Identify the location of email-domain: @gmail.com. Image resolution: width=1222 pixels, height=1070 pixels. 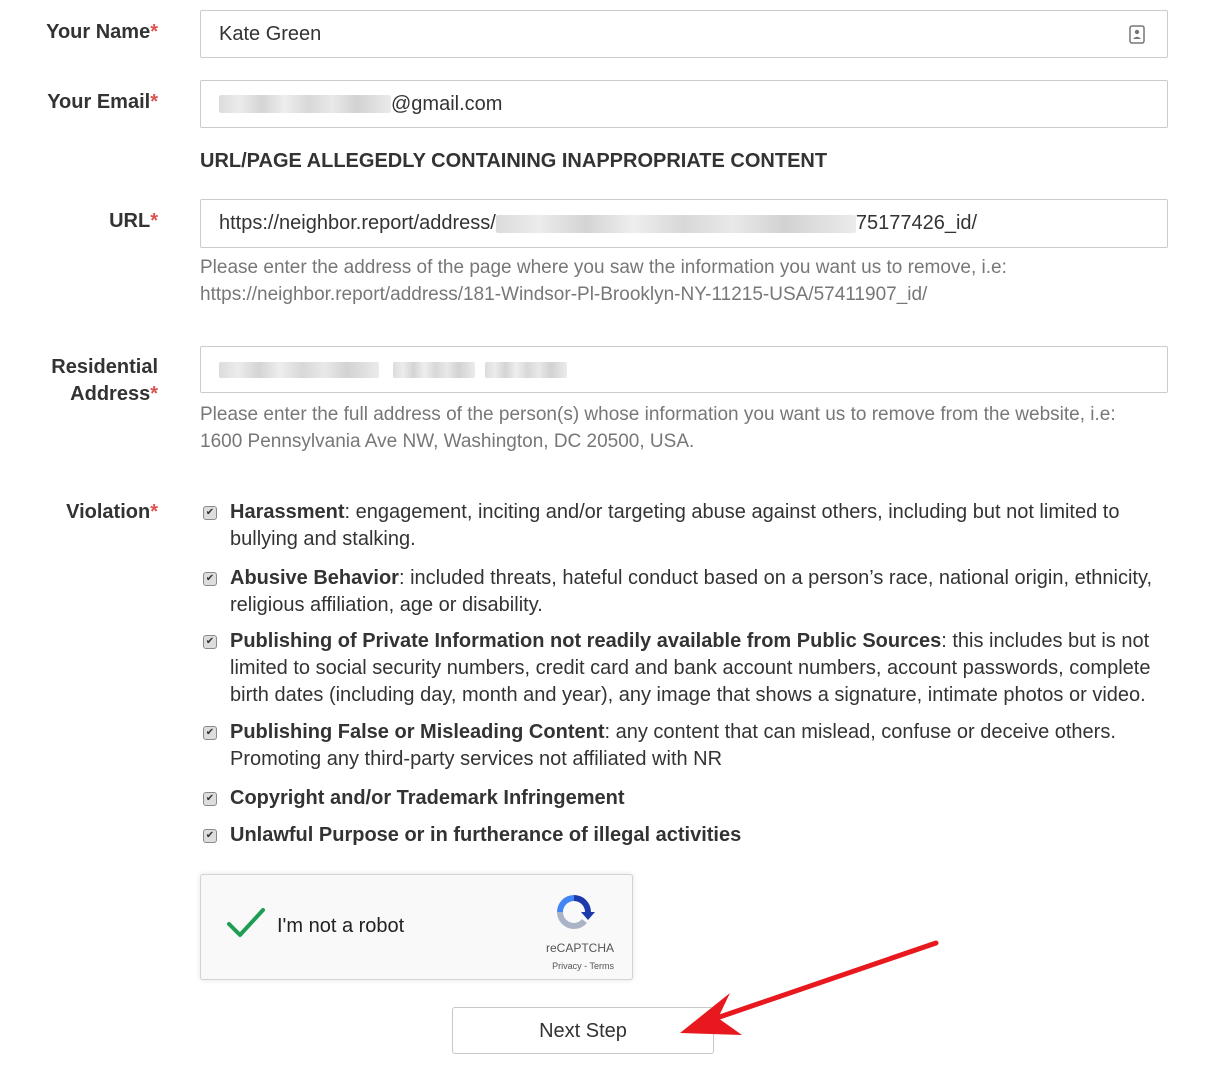
(447, 103).